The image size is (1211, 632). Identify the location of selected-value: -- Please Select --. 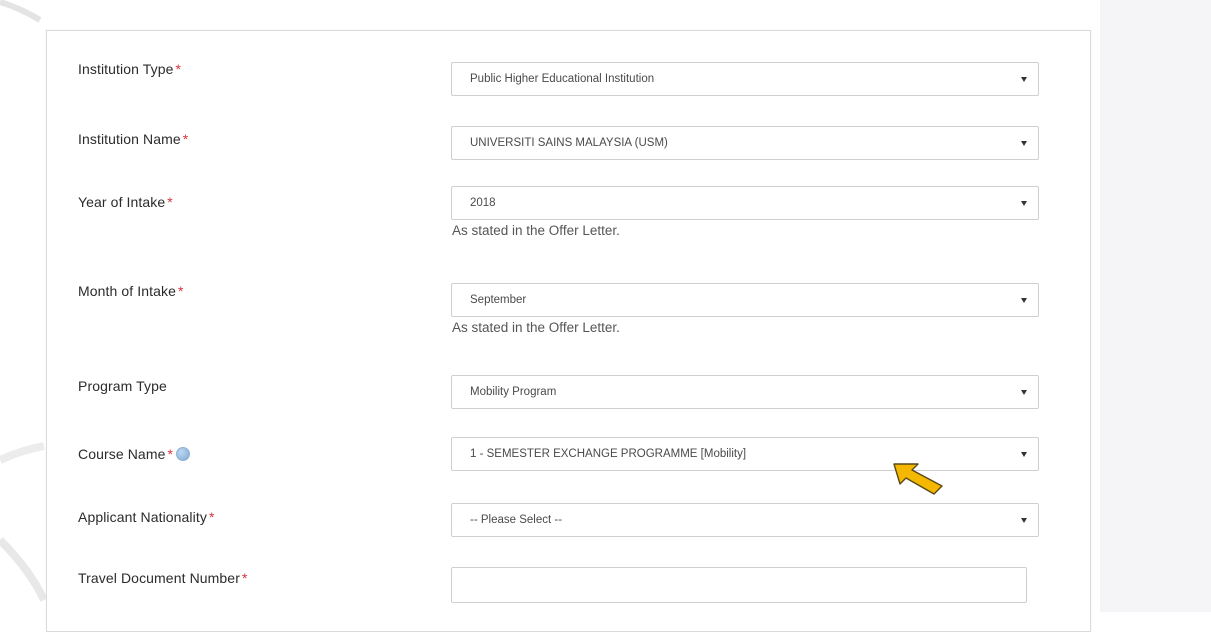
(516, 520).